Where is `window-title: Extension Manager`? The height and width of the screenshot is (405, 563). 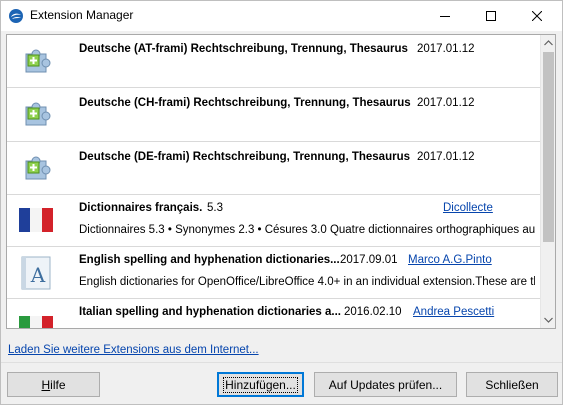
window-title: Extension Manager is located at coordinates (82, 15).